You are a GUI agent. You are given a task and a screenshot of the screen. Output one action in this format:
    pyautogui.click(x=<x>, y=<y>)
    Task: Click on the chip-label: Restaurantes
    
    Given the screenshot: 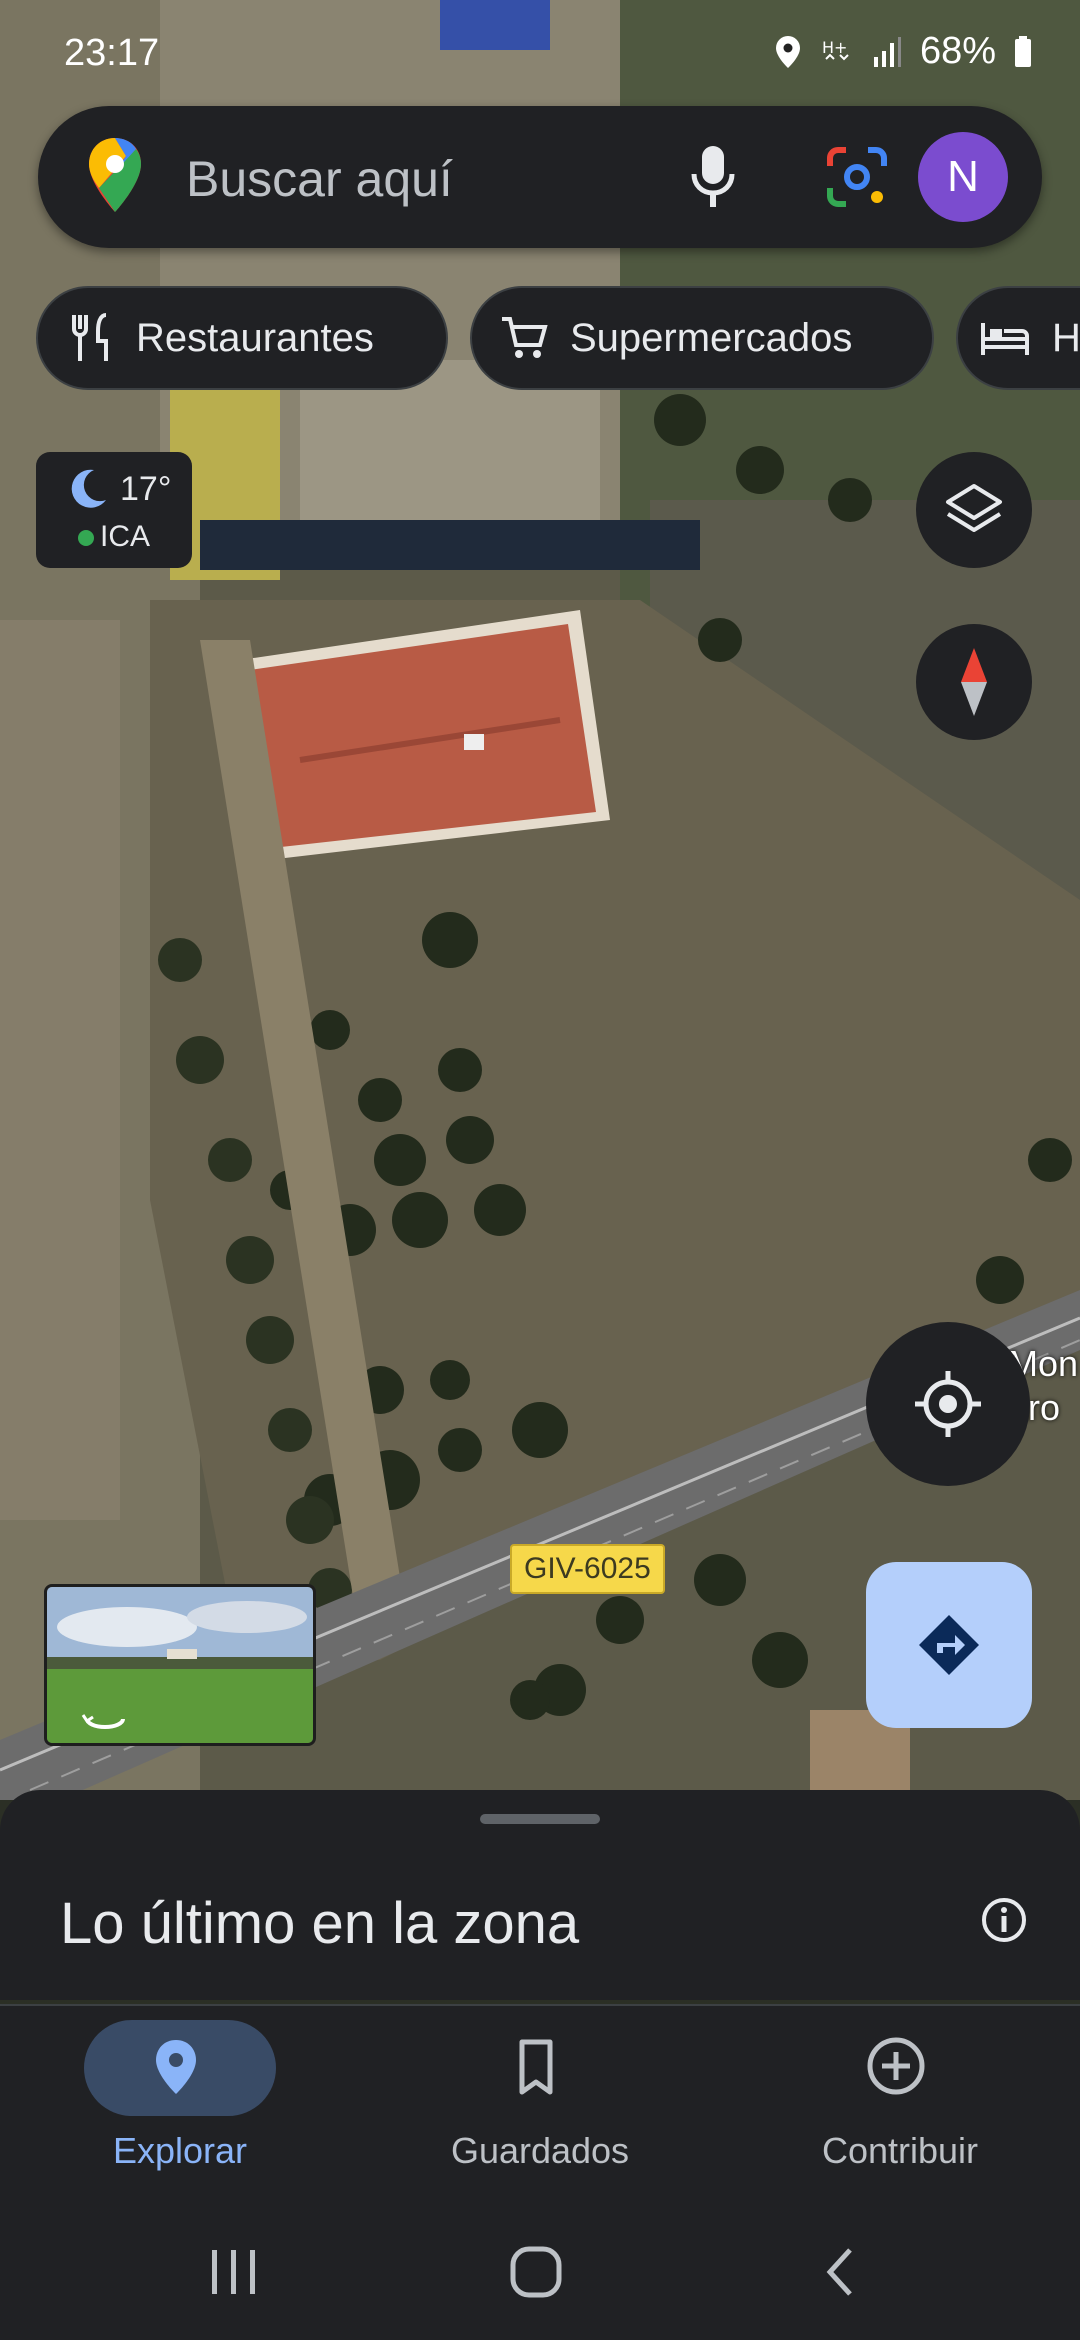 What is the action you would take?
    pyautogui.click(x=255, y=337)
    